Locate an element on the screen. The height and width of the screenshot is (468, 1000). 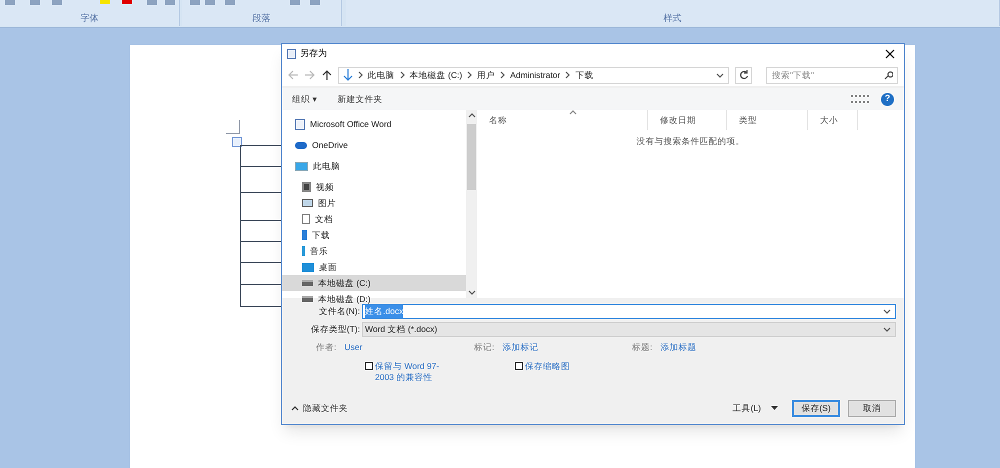
meta-link: 添加标记 is located at coordinates (520, 347).